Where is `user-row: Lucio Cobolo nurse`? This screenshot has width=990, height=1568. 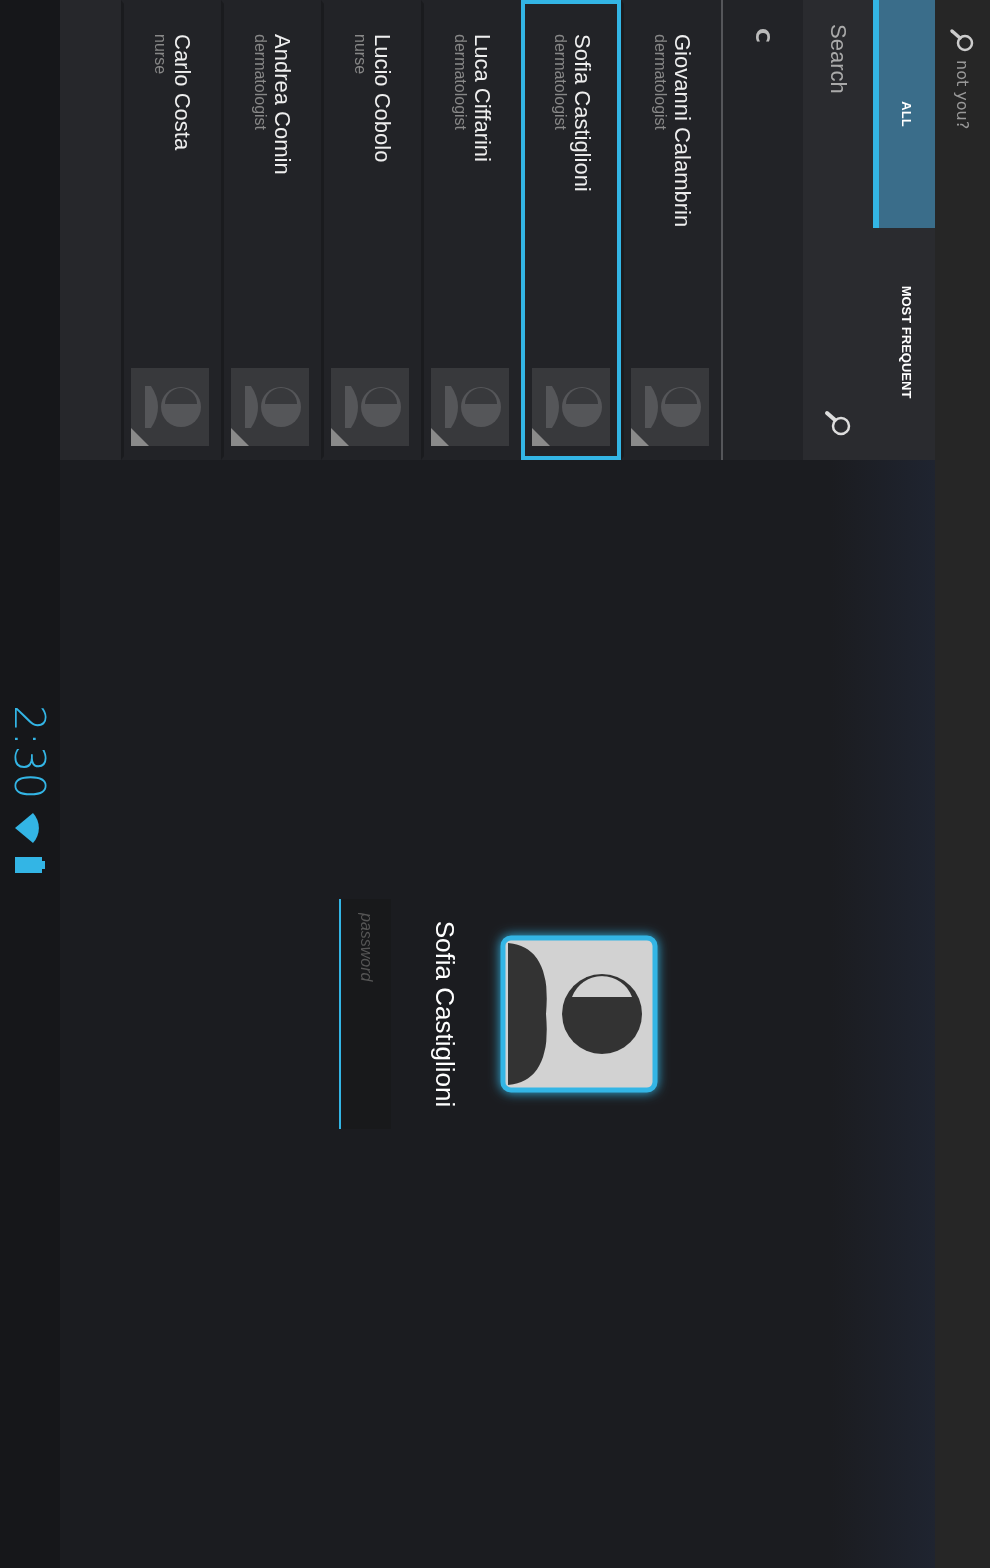 user-row: Lucio Cobolo nurse is located at coordinates (371, 230).